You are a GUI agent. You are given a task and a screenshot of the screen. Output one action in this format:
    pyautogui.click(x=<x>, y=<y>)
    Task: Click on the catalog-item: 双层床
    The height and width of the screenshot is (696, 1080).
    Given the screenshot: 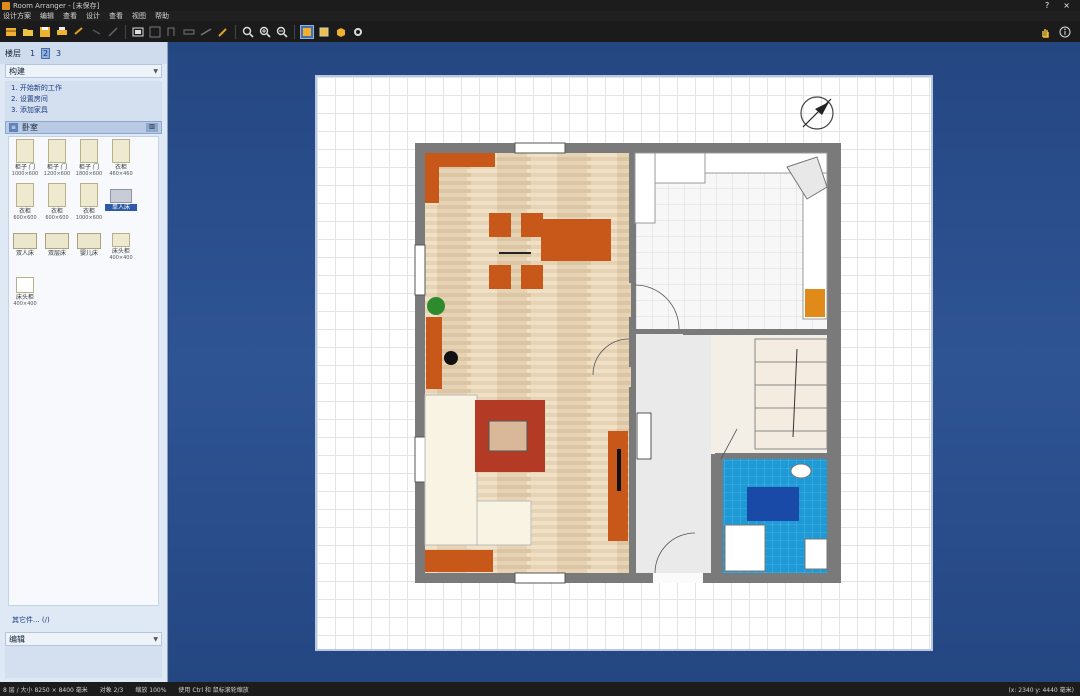 What is the action you would take?
    pyautogui.click(x=57, y=242)
    